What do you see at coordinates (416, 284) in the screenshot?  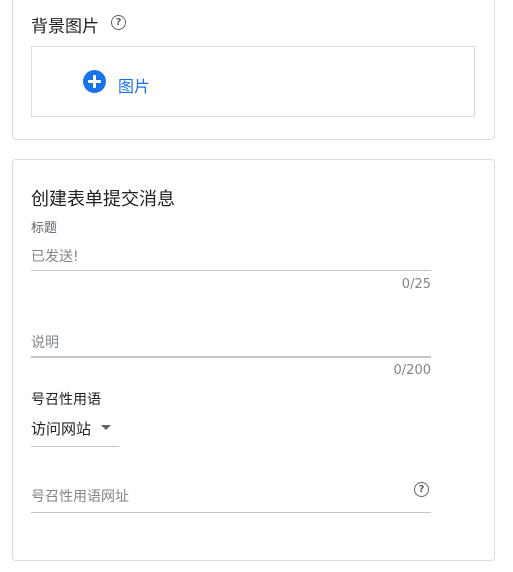 I see `headline-char-counter: 0/25` at bounding box center [416, 284].